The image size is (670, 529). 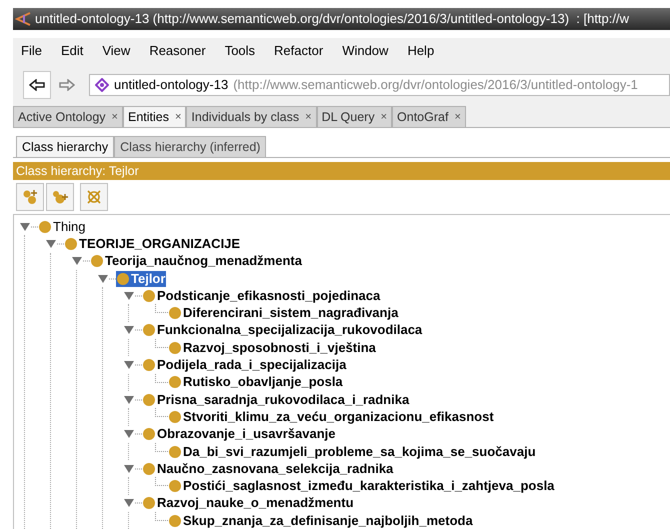 I want to click on window-title: untitled-ontology-13 (http://www.semanticweb.org/dvr/ontologies/2016/3/untitled-ontology-13) : [http://w, so click(x=332, y=19).